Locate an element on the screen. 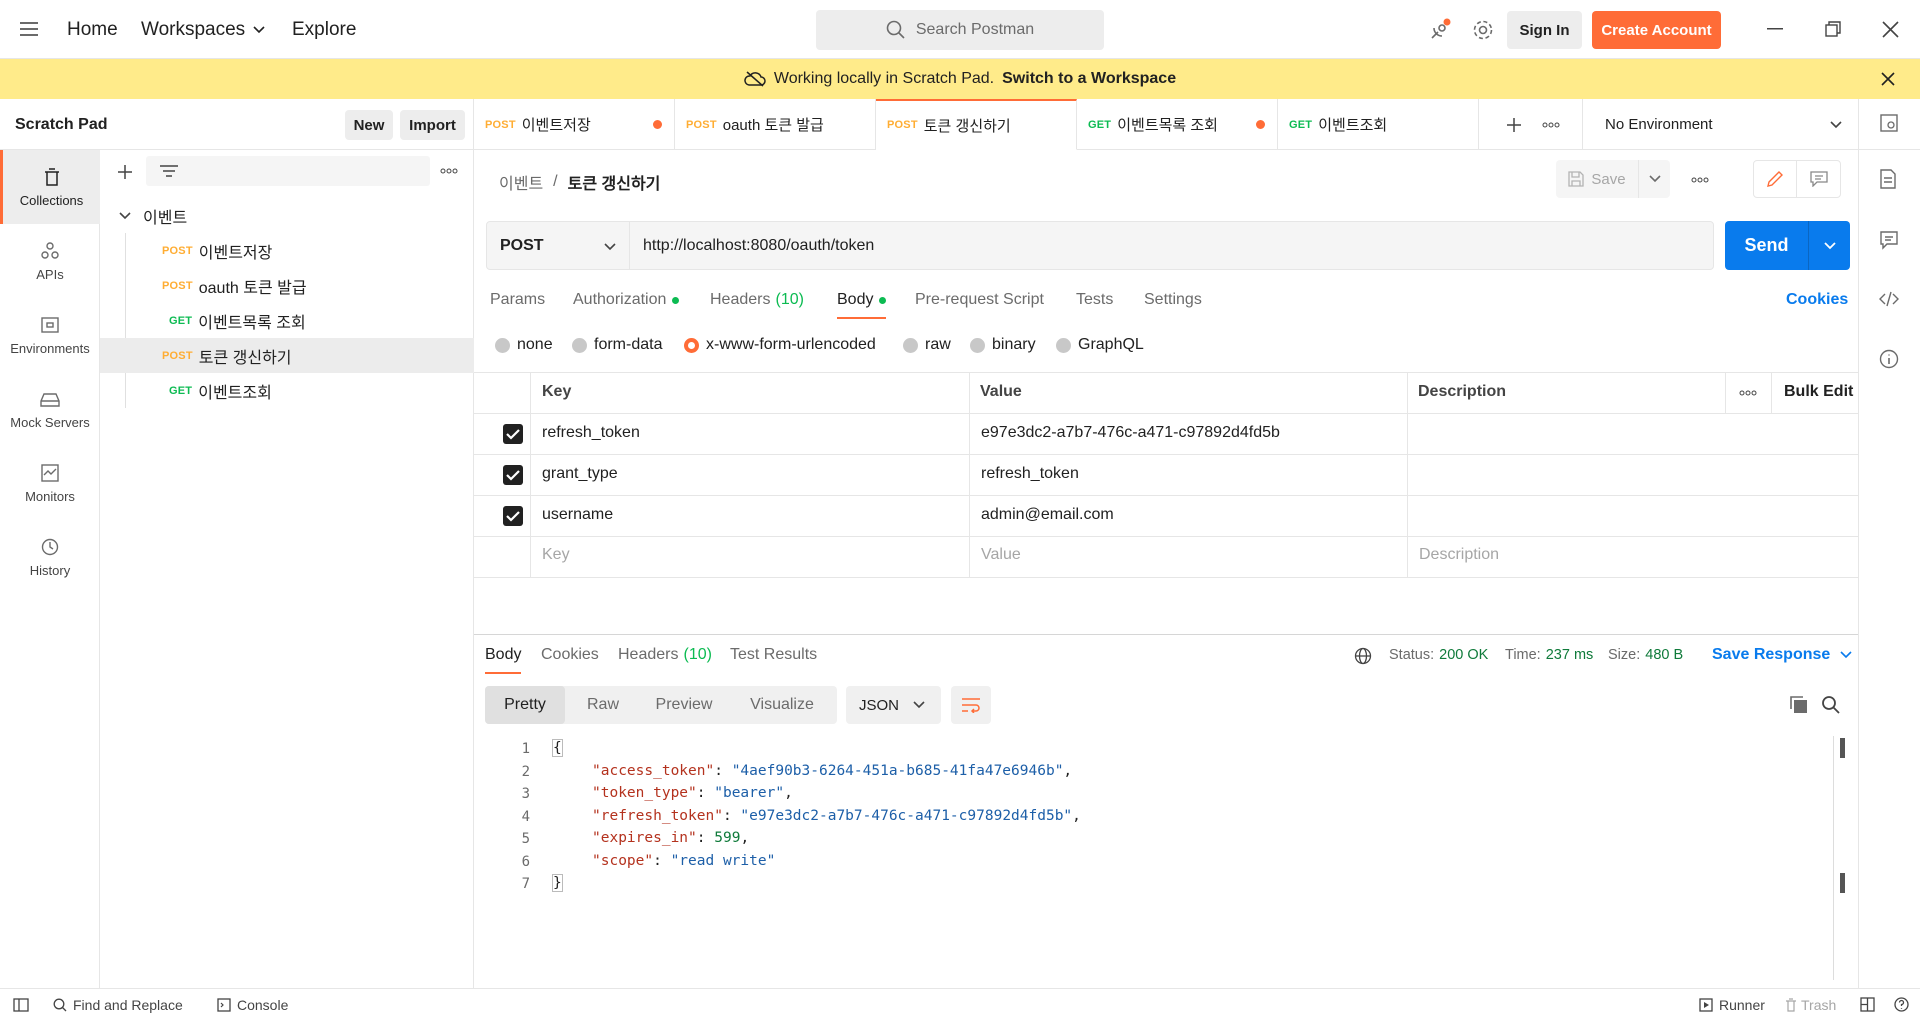  tab-request-active: POST 토큰 갱신하기 is located at coordinates (976, 124).